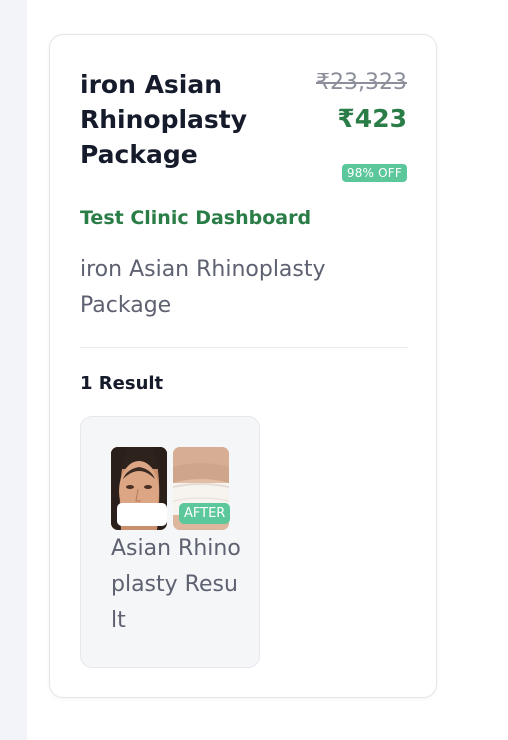 This screenshot has width=508, height=740. What do you see at coordinates (203, 287) in the screenshot?
I see `package-description: iron Asian Rhinoplasty Package` at bounding box center [203, 287].